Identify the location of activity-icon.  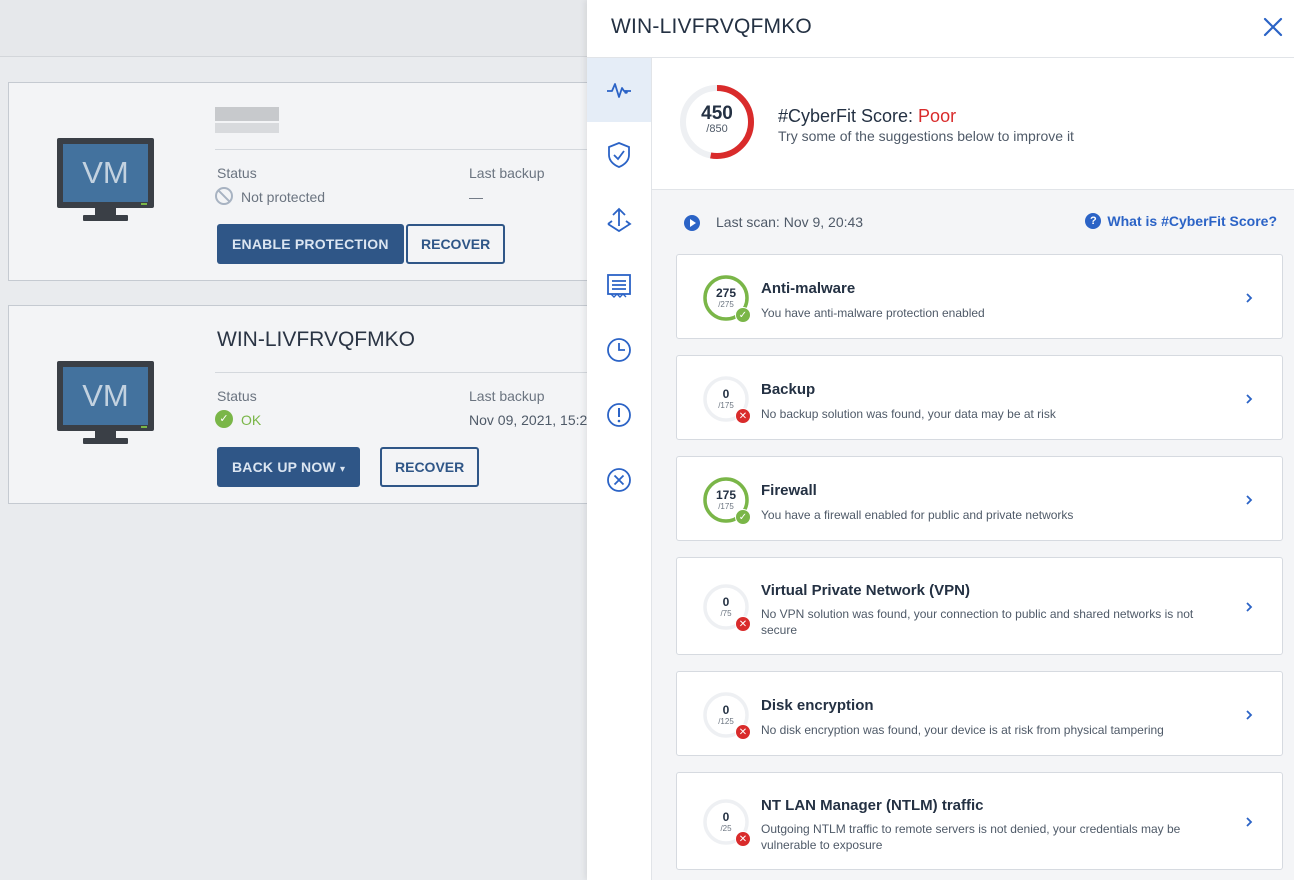
(619, 90).